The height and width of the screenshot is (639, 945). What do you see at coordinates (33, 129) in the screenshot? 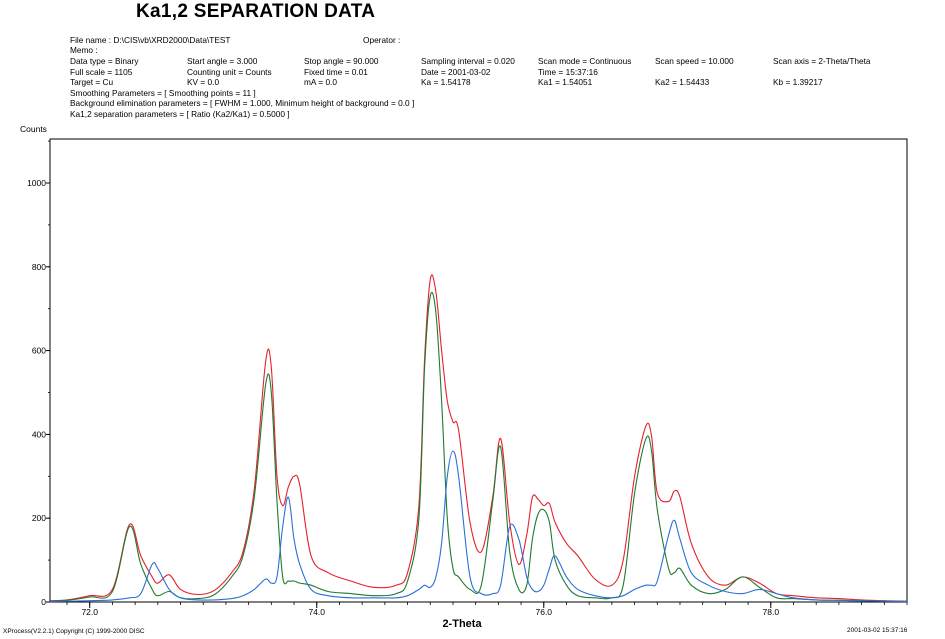
I see `y-axis-label: Counts` at bounding box center [33, 129].